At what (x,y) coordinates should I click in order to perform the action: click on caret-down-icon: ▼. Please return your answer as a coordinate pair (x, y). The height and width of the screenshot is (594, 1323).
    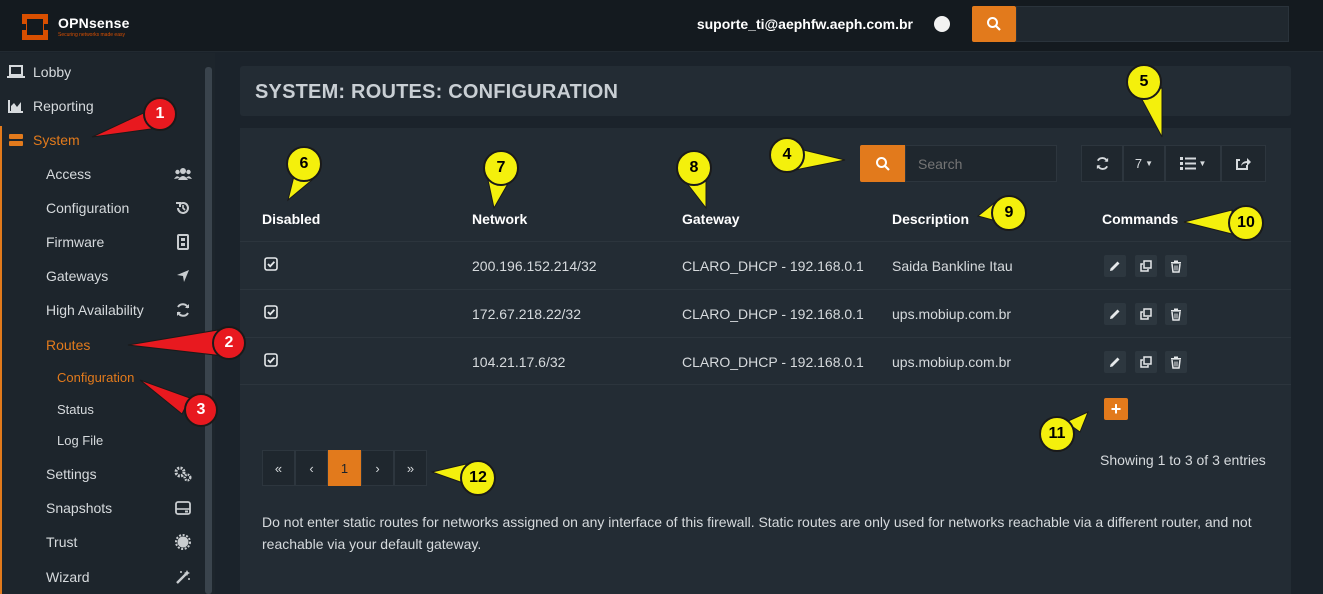
    Looking at the image, I should click on (1202, 163).